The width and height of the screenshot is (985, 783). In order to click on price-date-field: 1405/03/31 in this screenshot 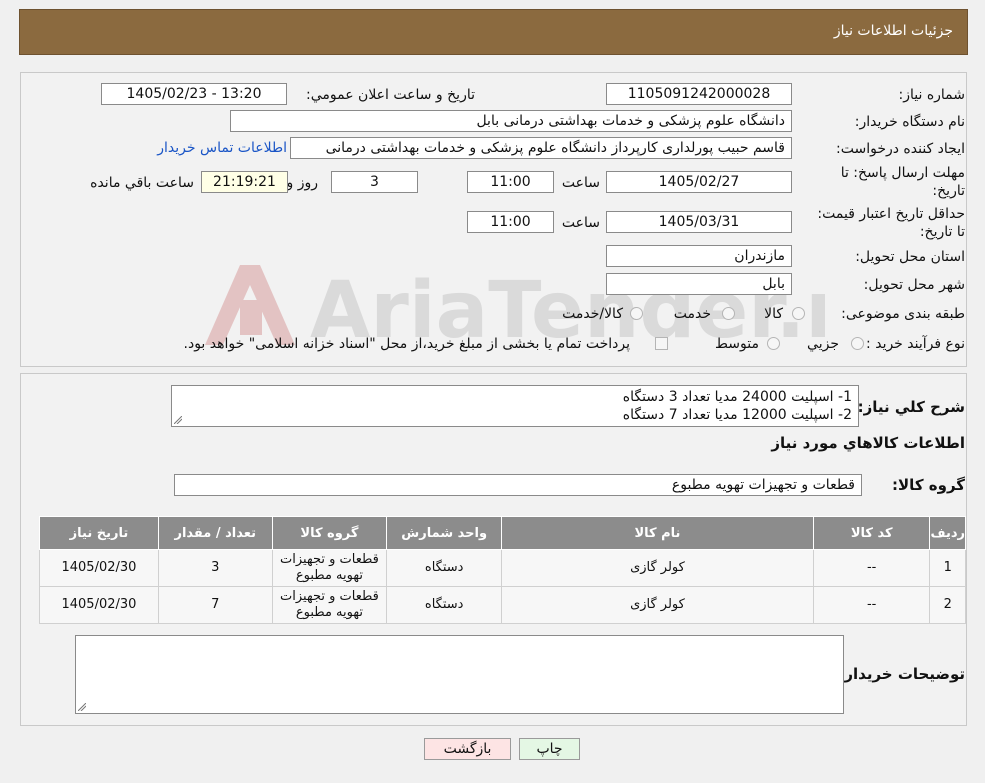, I will do `click(699, 222)`.